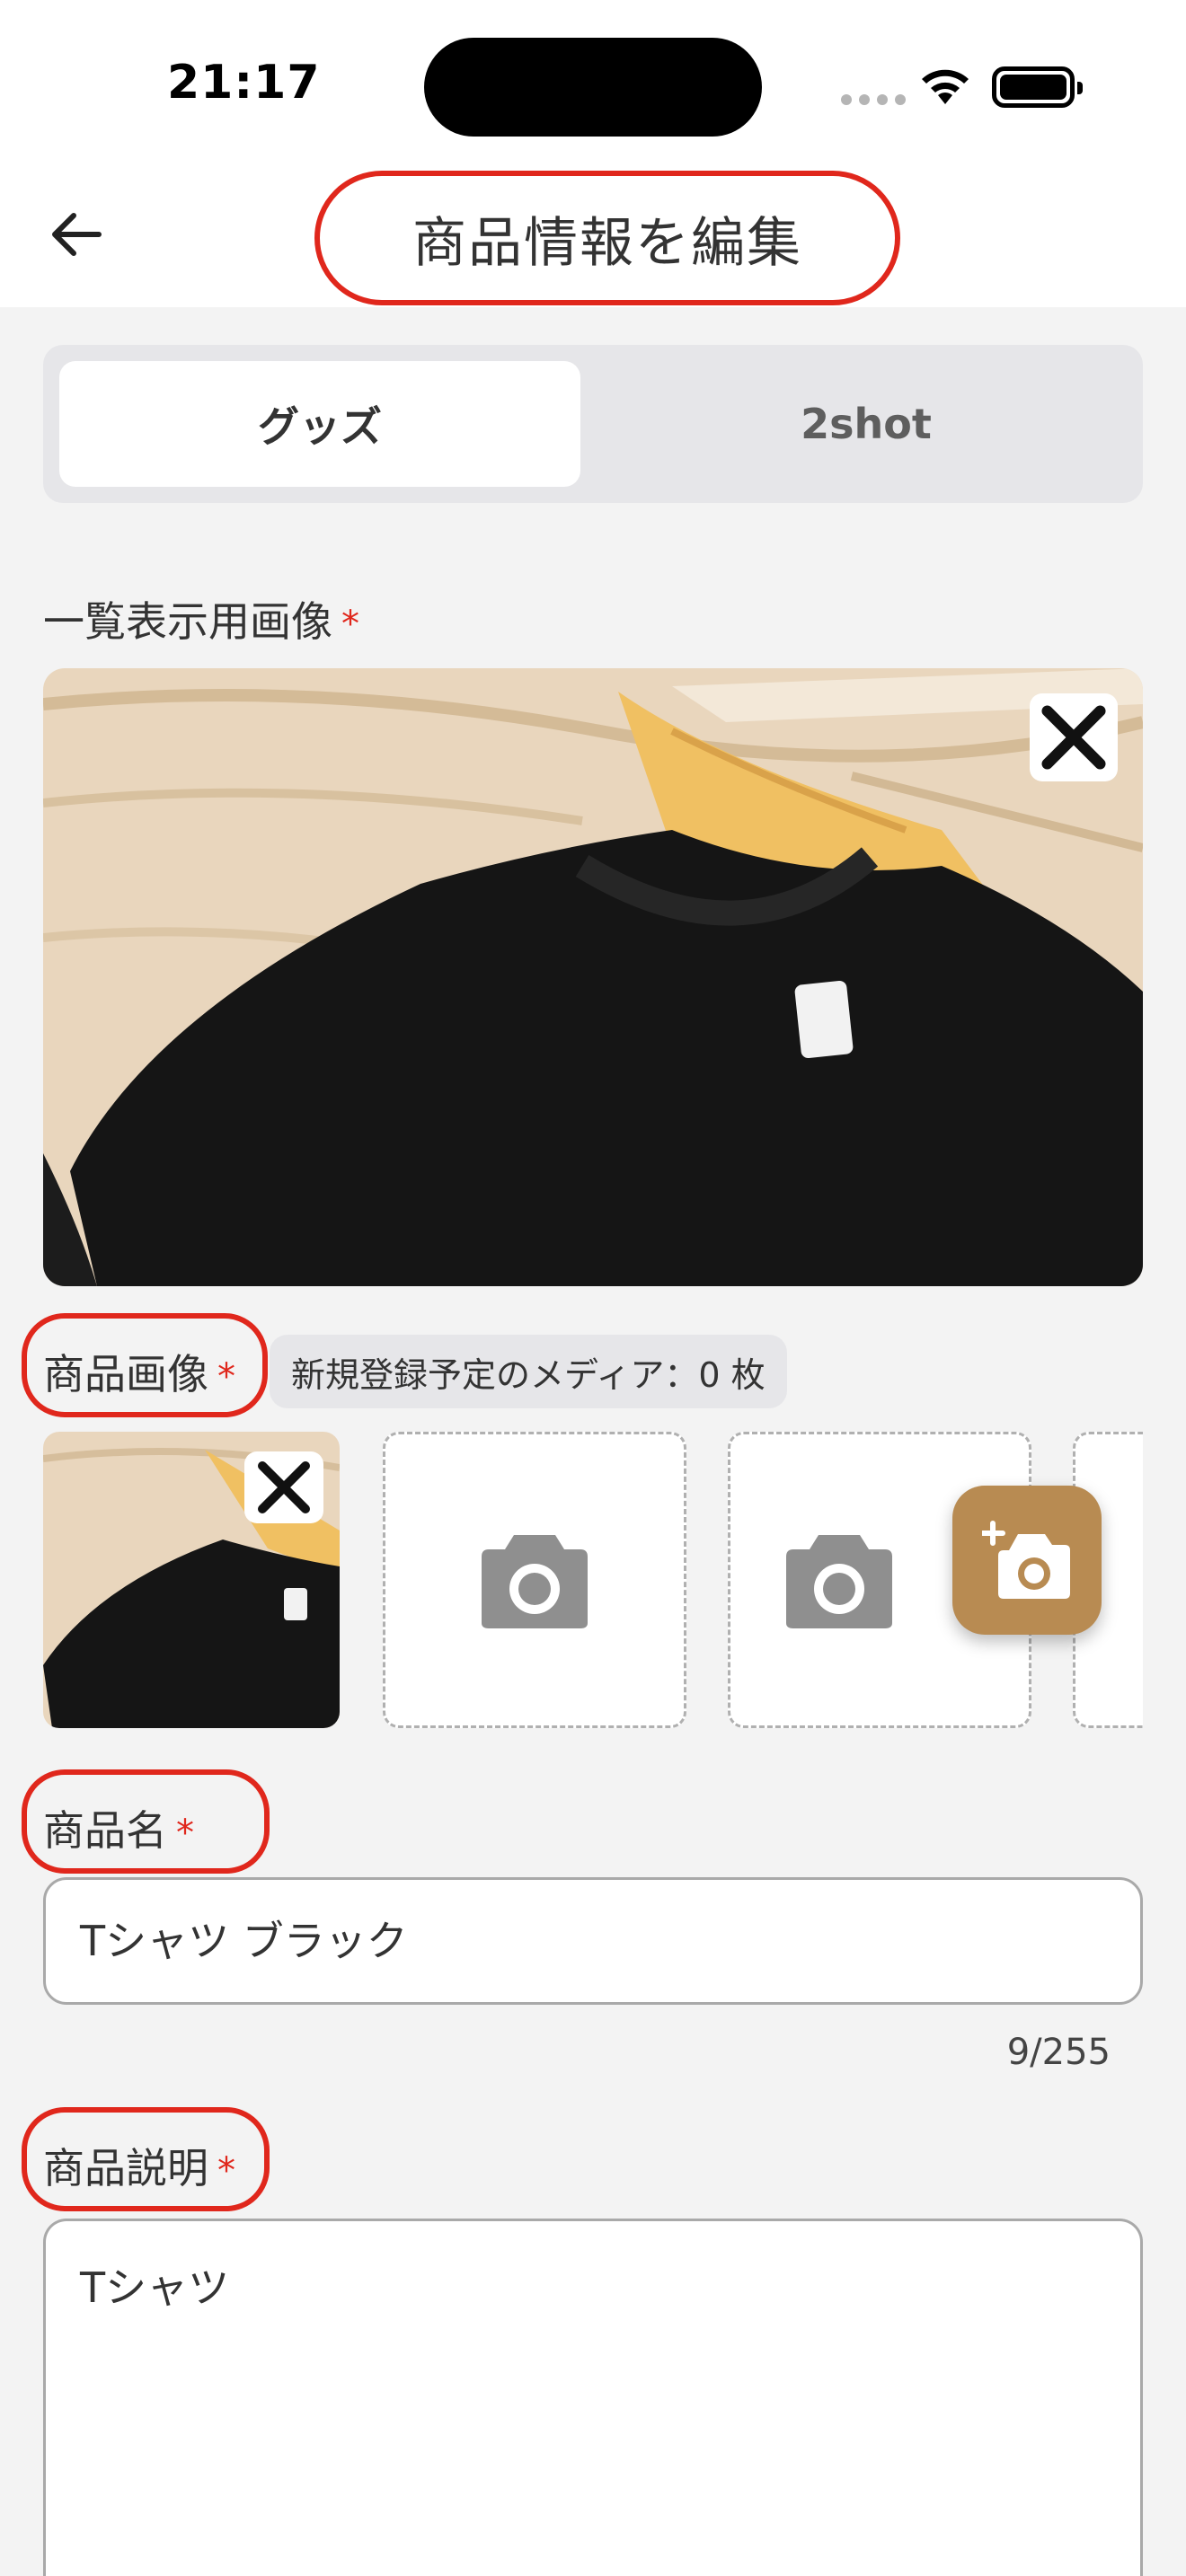 The height and width of the screenshot is (2576, 1186). I want to click on add-photo-button, so click(1027, 1560).